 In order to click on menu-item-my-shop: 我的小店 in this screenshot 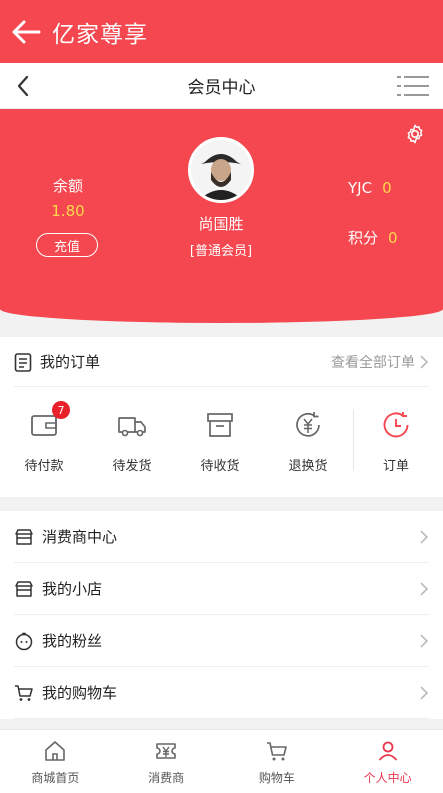, I will do `click(221, 589)`.